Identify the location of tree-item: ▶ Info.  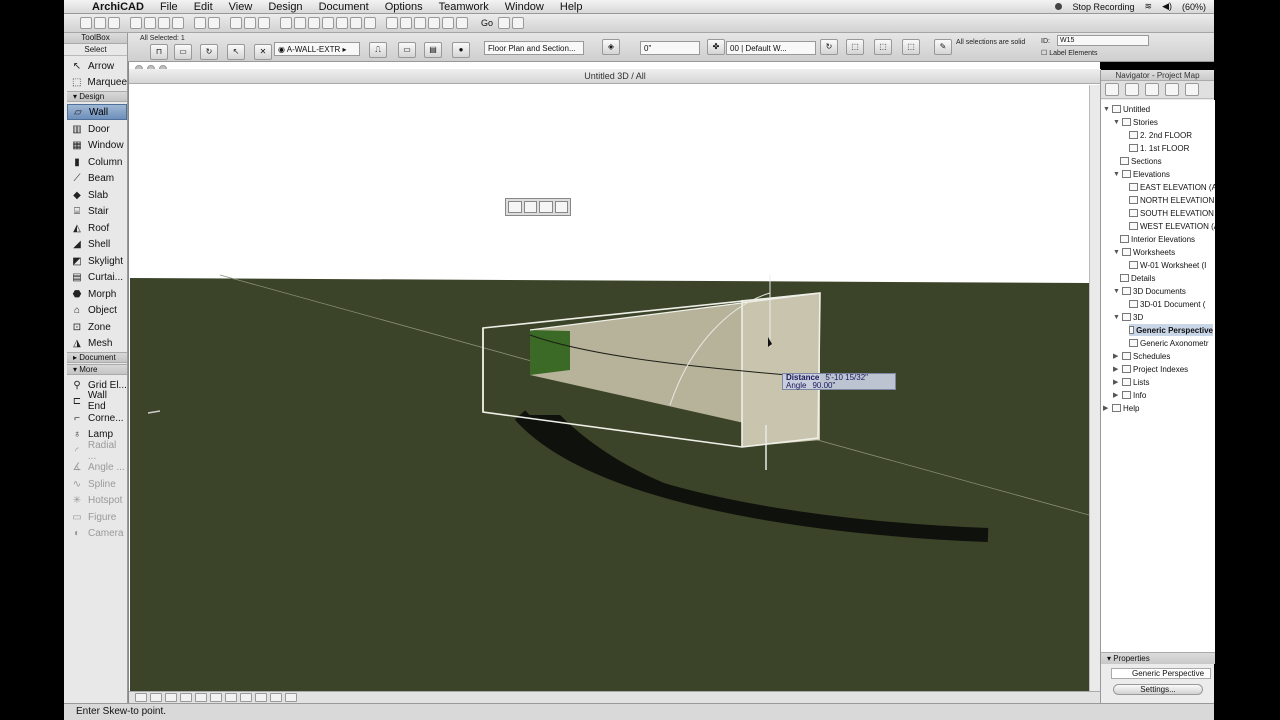
(1129, 395).